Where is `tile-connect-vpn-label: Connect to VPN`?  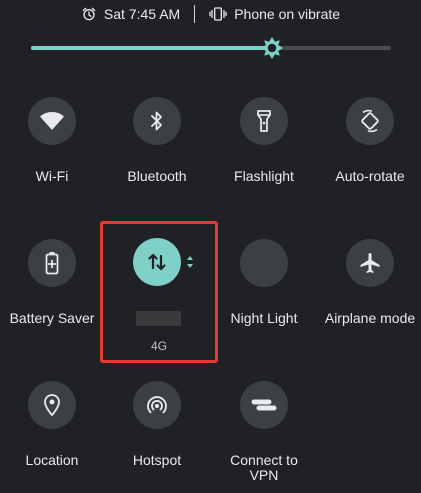
tile-connect-vpn-label: Connect to VPN is located at coordinates (264, 467).